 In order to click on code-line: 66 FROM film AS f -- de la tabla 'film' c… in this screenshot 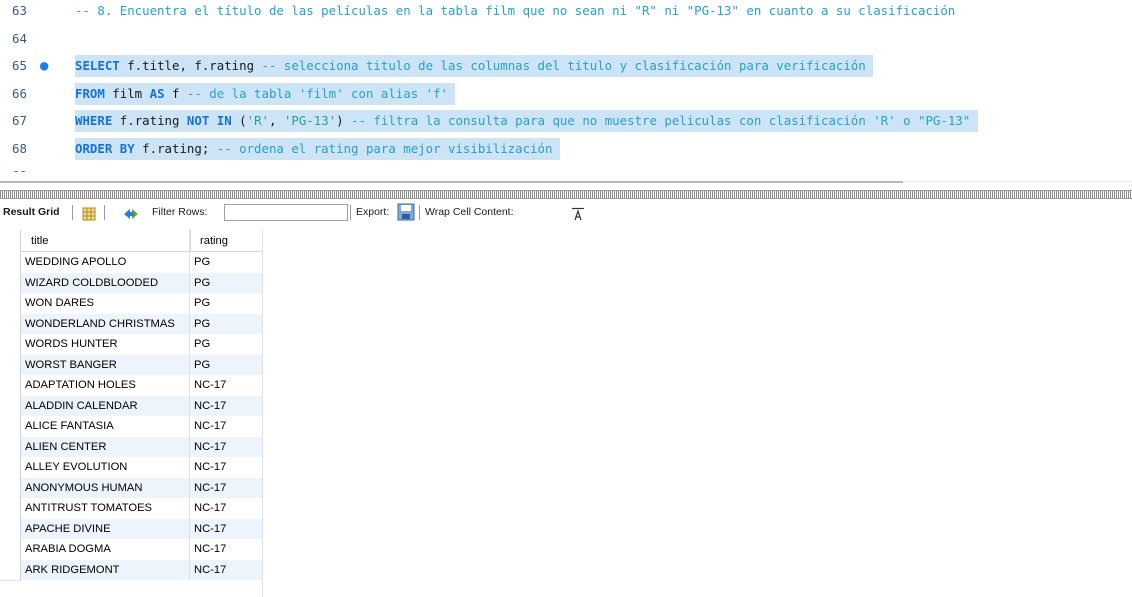, I will do `click(566, 93)`.